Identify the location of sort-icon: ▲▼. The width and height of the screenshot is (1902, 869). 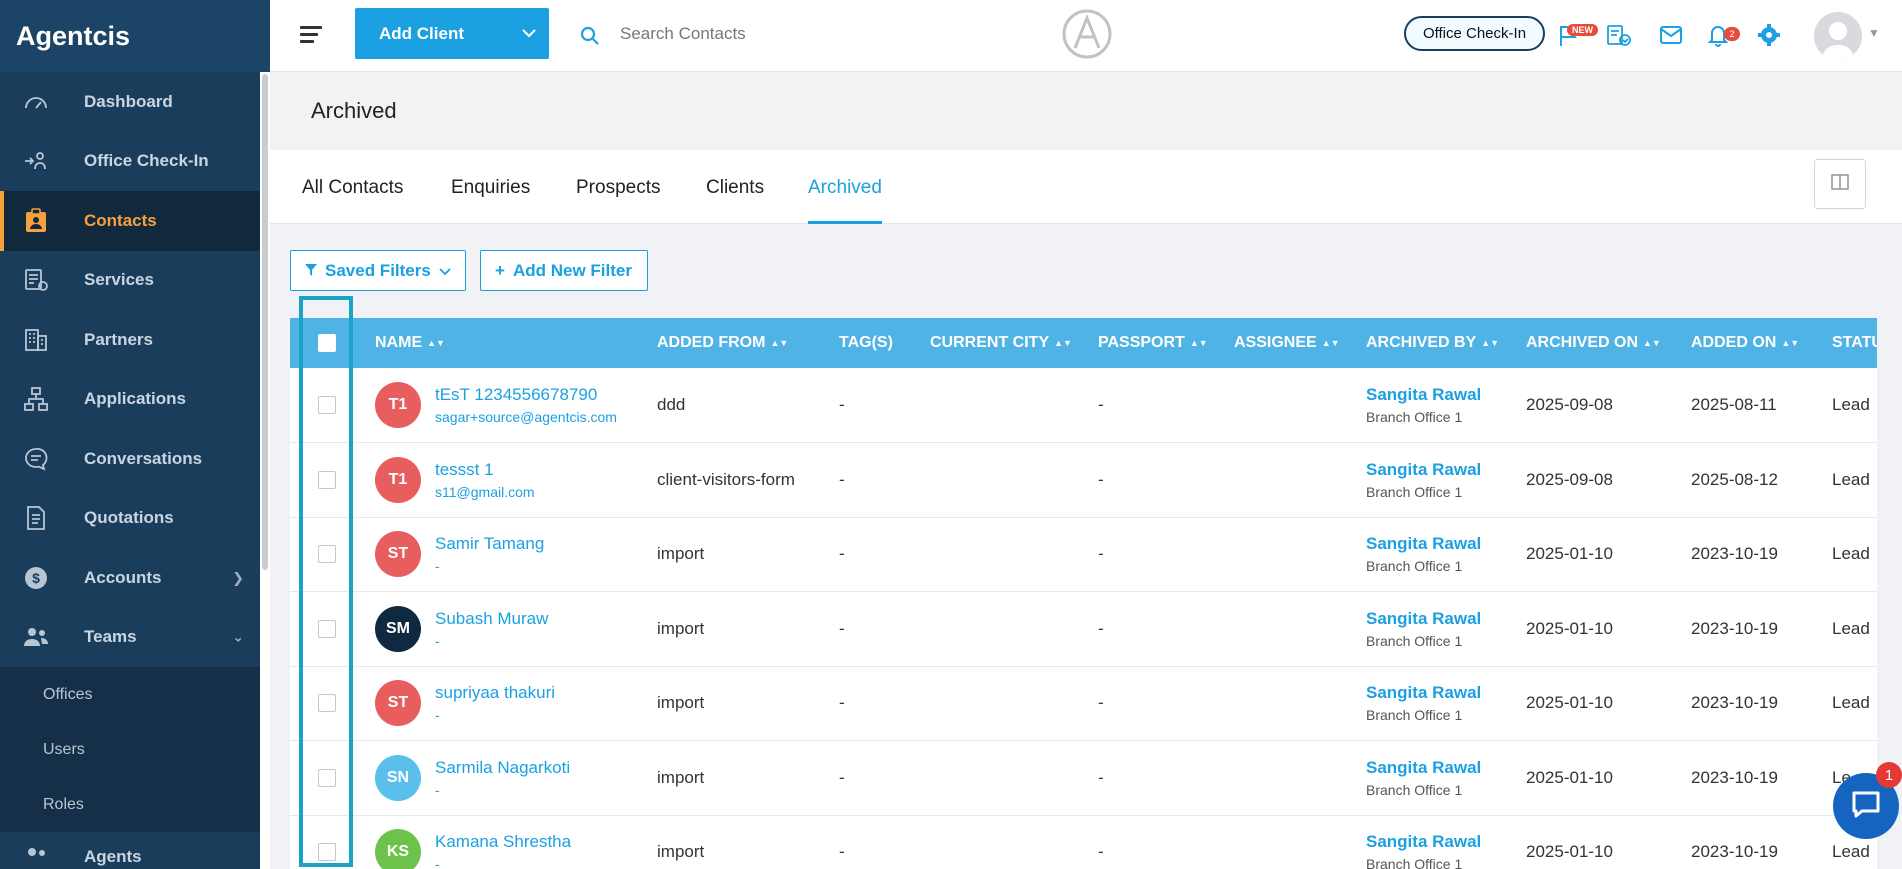
(1790, 342).